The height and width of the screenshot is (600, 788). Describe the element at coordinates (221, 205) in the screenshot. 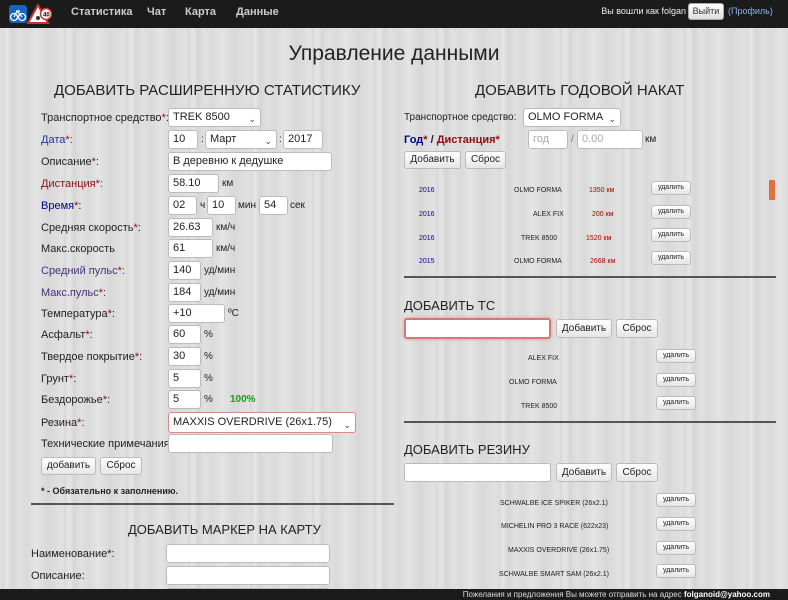

I see `time-minutes-input: 10` at that location.